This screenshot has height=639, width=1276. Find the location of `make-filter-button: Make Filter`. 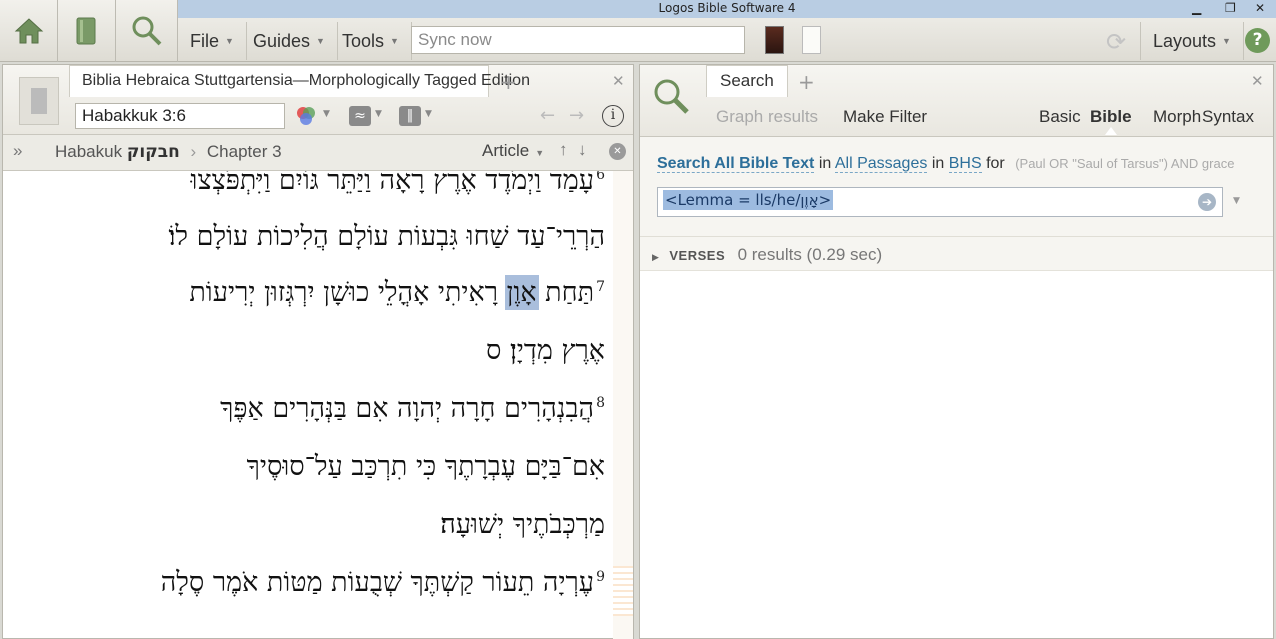

make-filter-button: Make Filter is located at coordinates (885, 117).